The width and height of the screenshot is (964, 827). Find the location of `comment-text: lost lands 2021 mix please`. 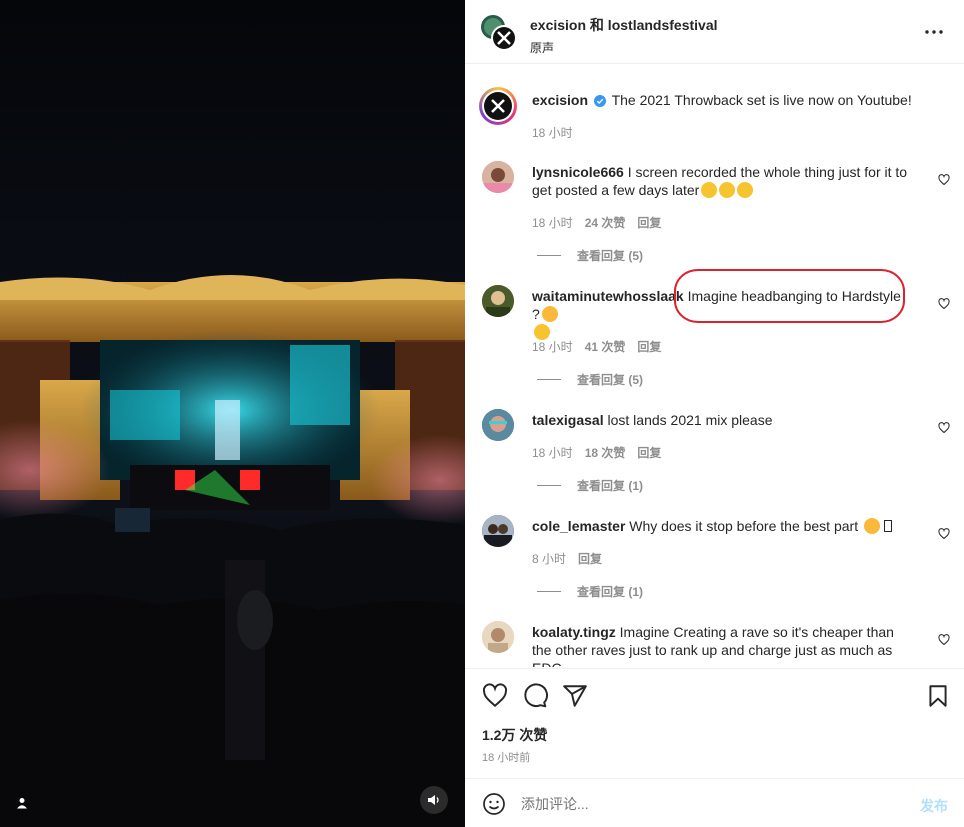

comment-text: lost lands 2021 mix please is located at coordinates (690, 420).